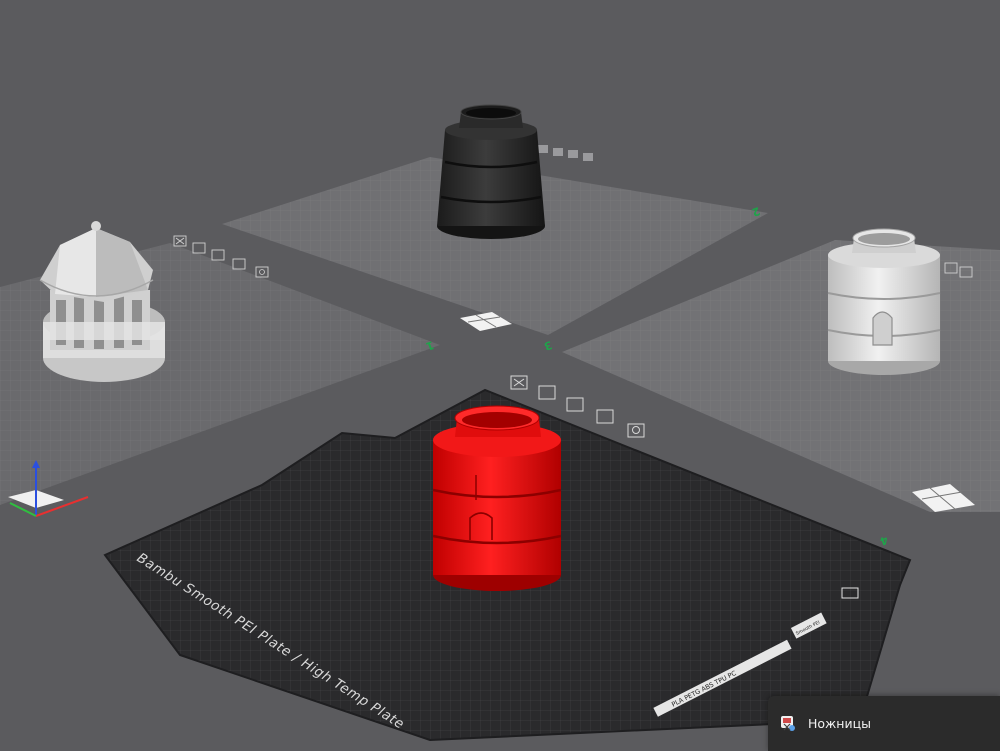  What do you see at coordinates (839, 723) in the screenshot?
I see `toast-app-name: Ножницы` at bounding box center [839, 723].